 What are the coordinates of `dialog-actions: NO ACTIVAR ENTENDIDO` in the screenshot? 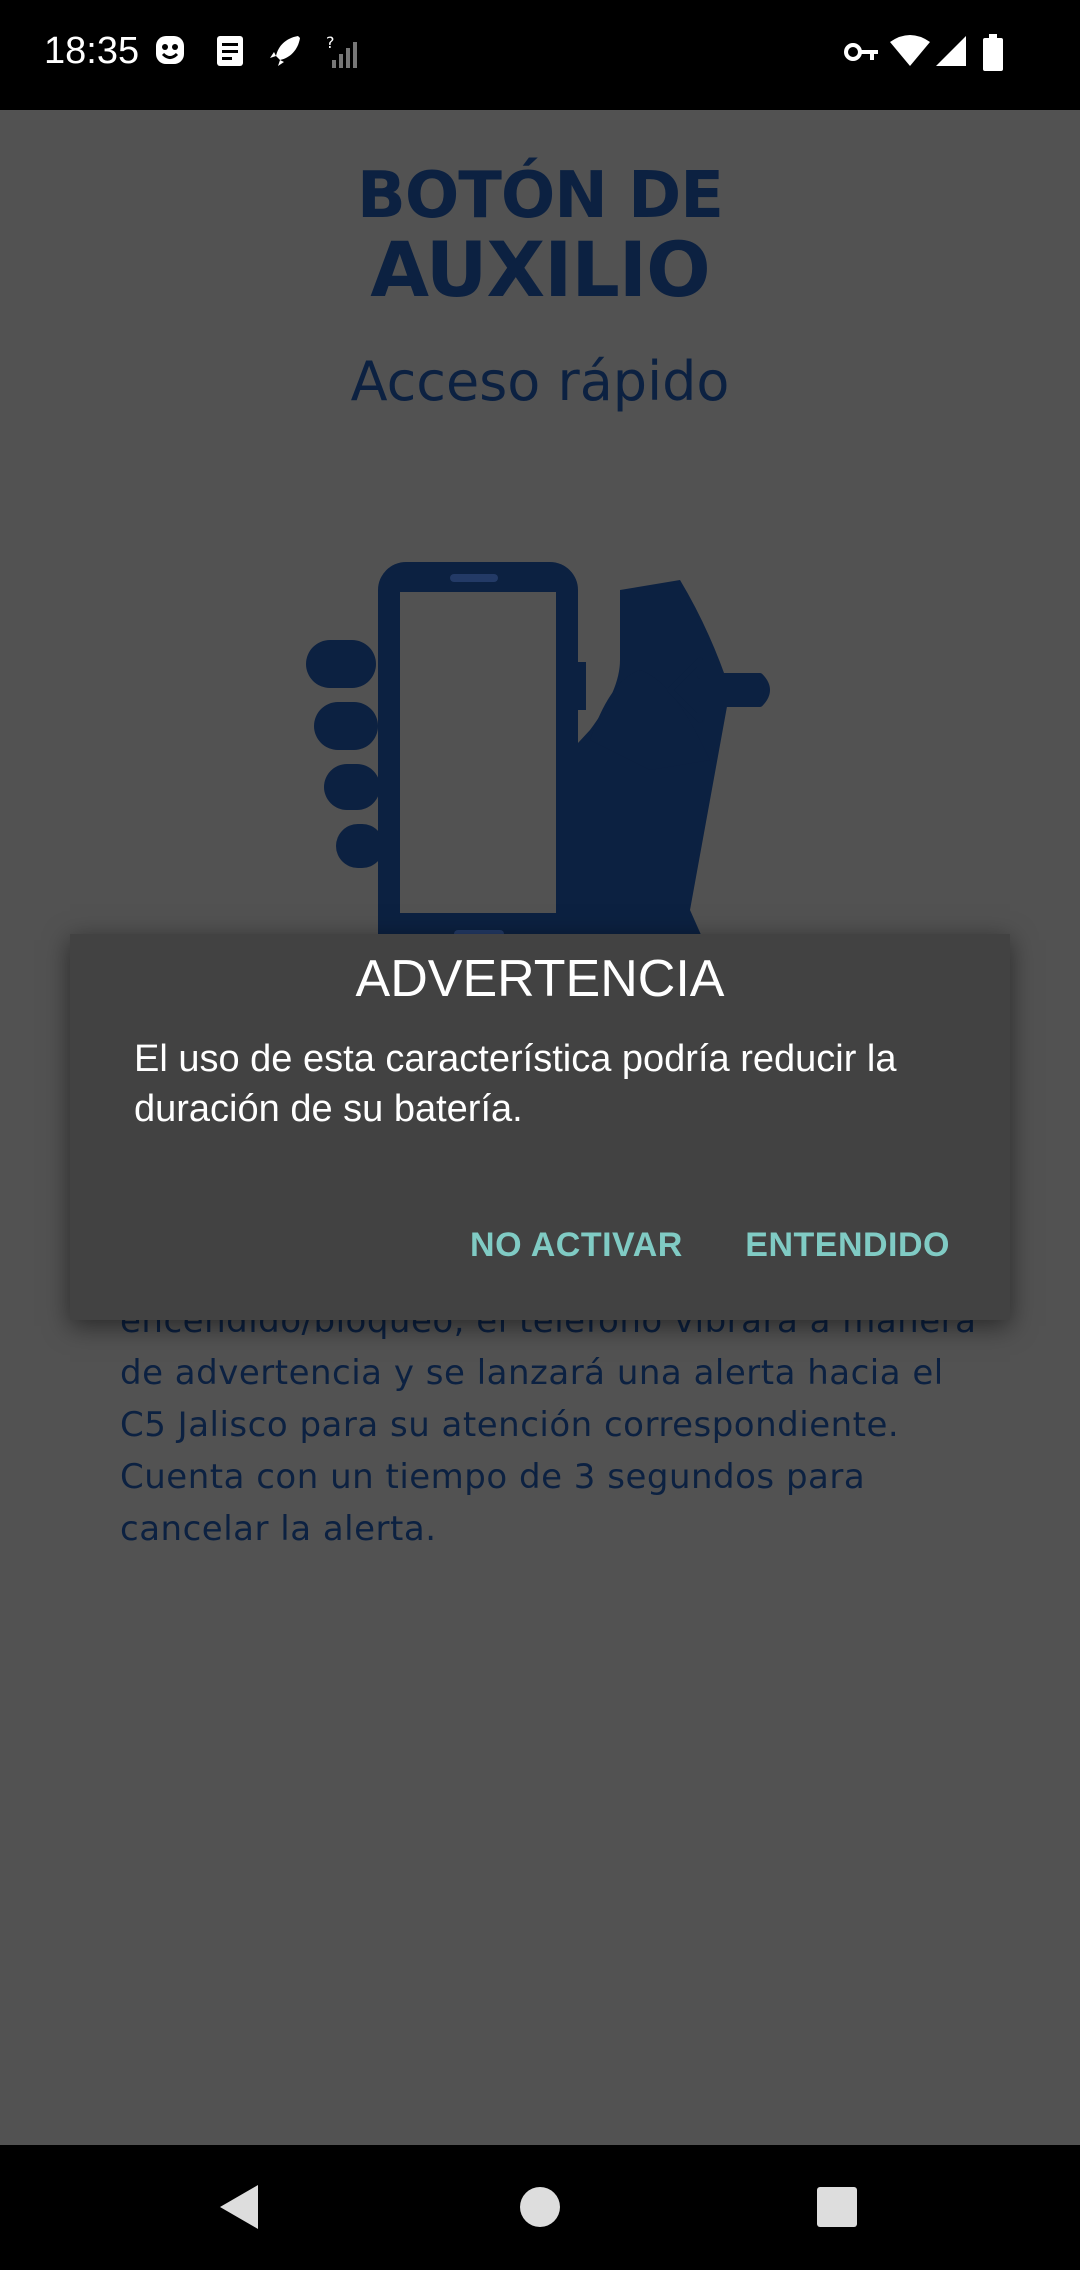 It's located at (681, 1245).